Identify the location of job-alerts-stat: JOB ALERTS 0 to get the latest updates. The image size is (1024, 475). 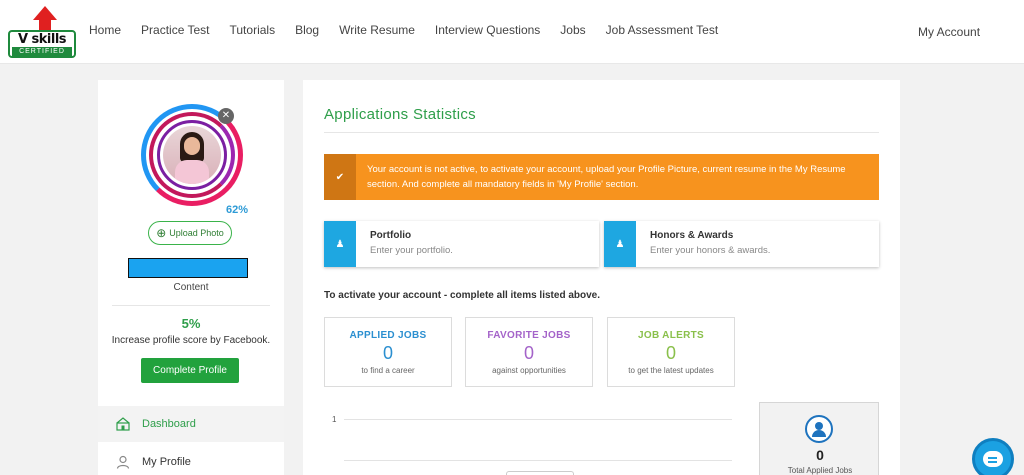
(671, 352).